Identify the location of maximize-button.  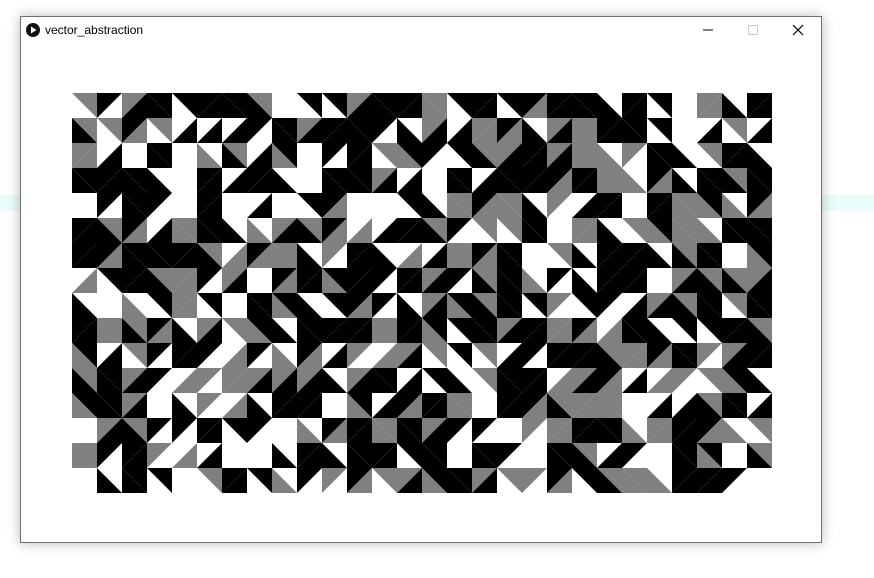
(752, 30).